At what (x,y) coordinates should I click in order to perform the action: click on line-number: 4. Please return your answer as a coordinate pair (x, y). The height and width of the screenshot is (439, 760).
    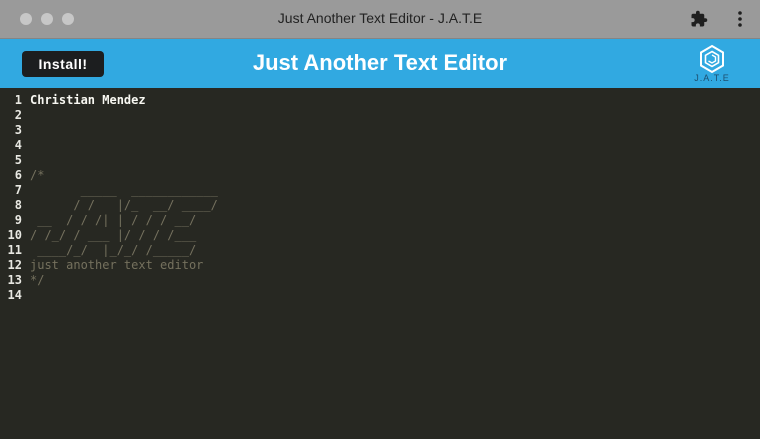
    Looking at the image, I should click on (18, 145).